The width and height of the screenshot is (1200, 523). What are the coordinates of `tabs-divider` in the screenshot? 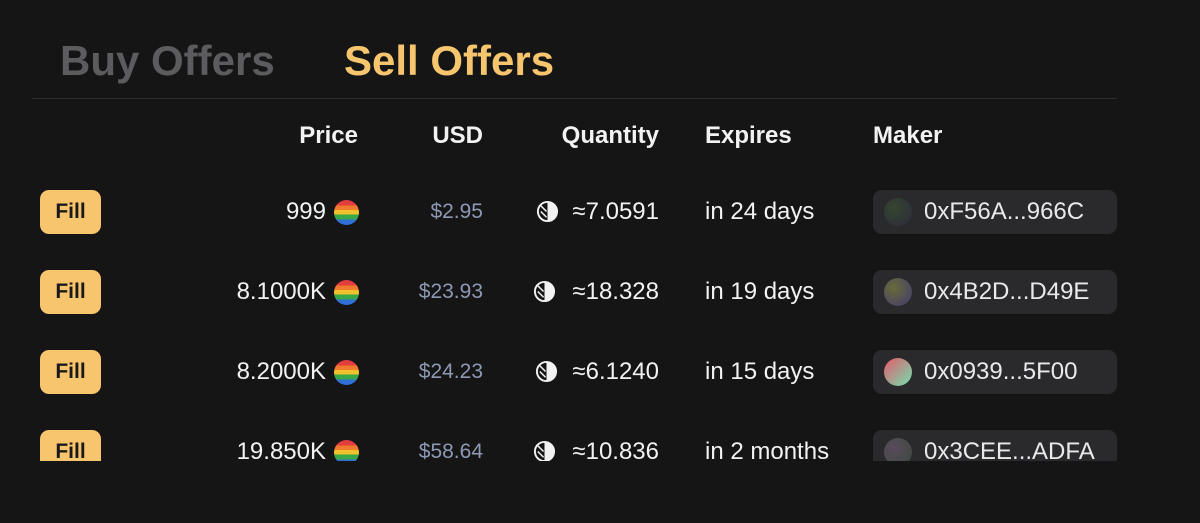 It's located at (574, 98).